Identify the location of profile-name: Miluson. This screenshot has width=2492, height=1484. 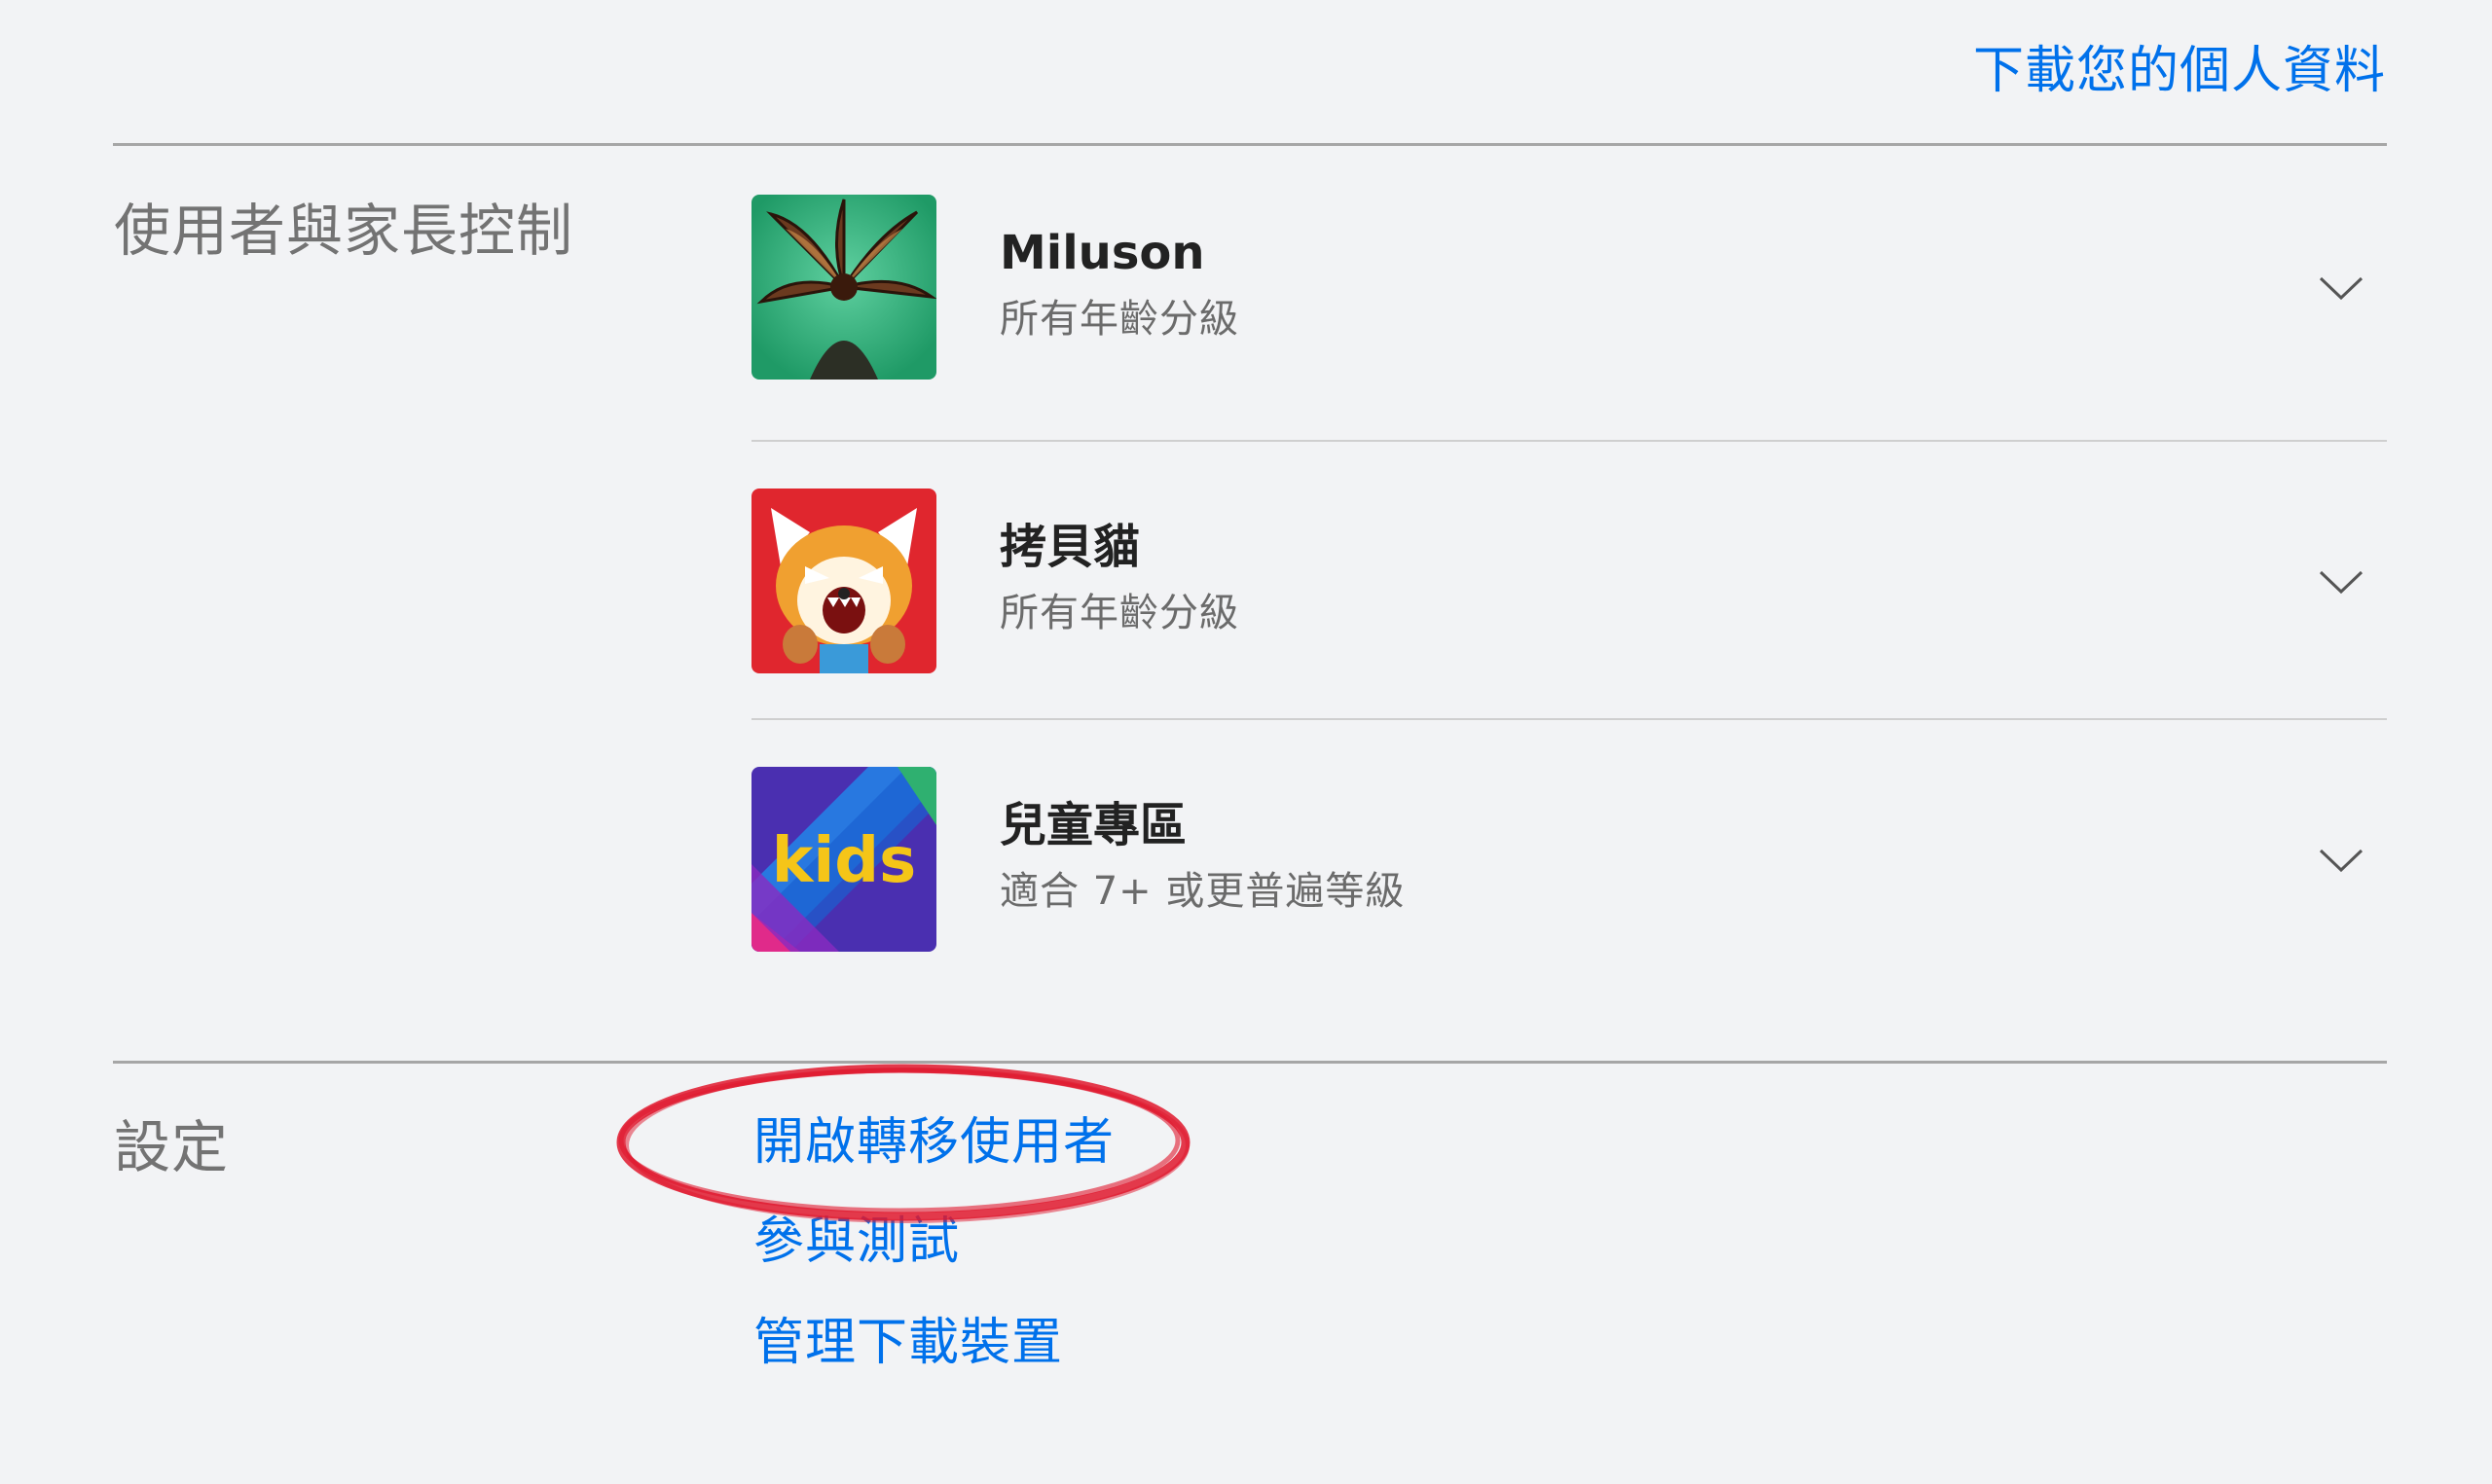
(1102, 253).